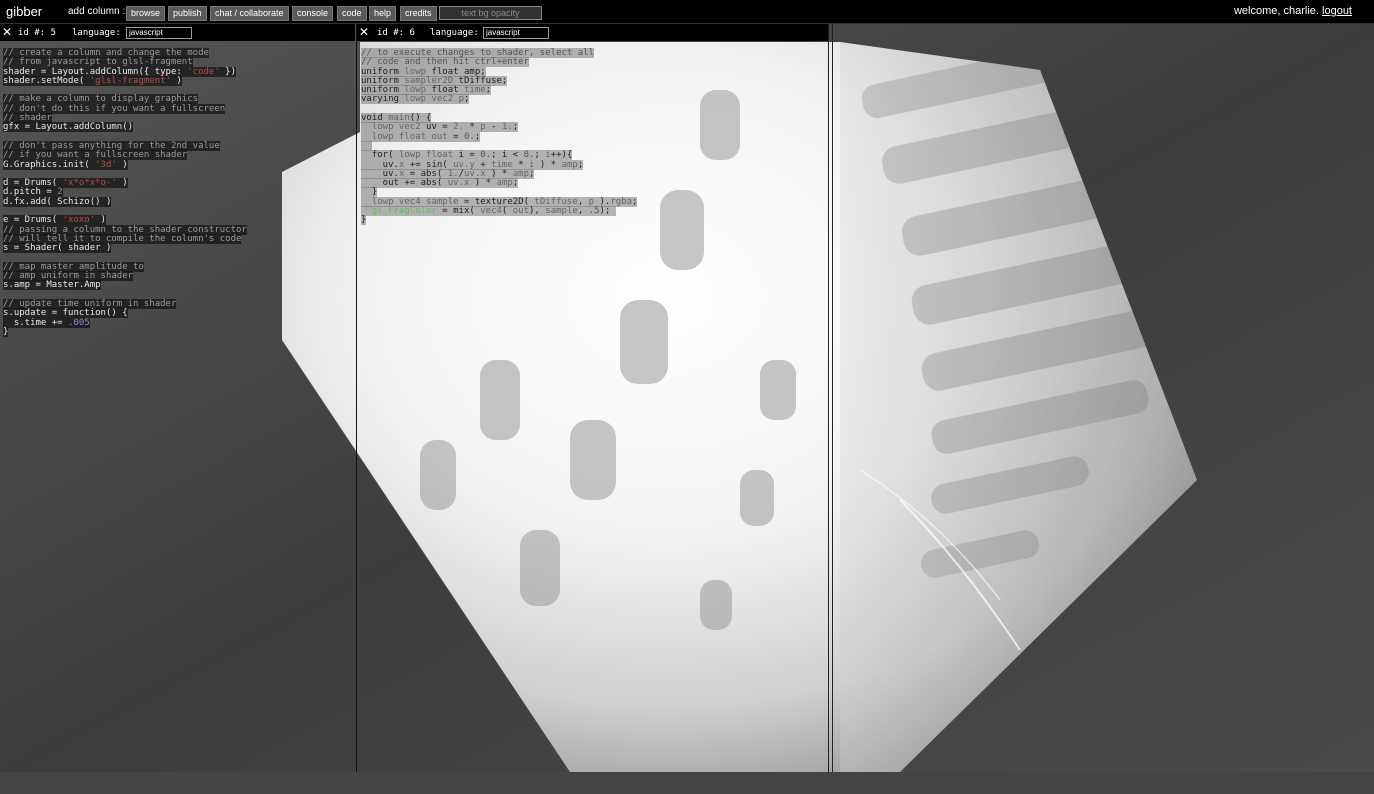  I want to click on code-line-text: varying lowp vec2 p;, so click(415, 99).